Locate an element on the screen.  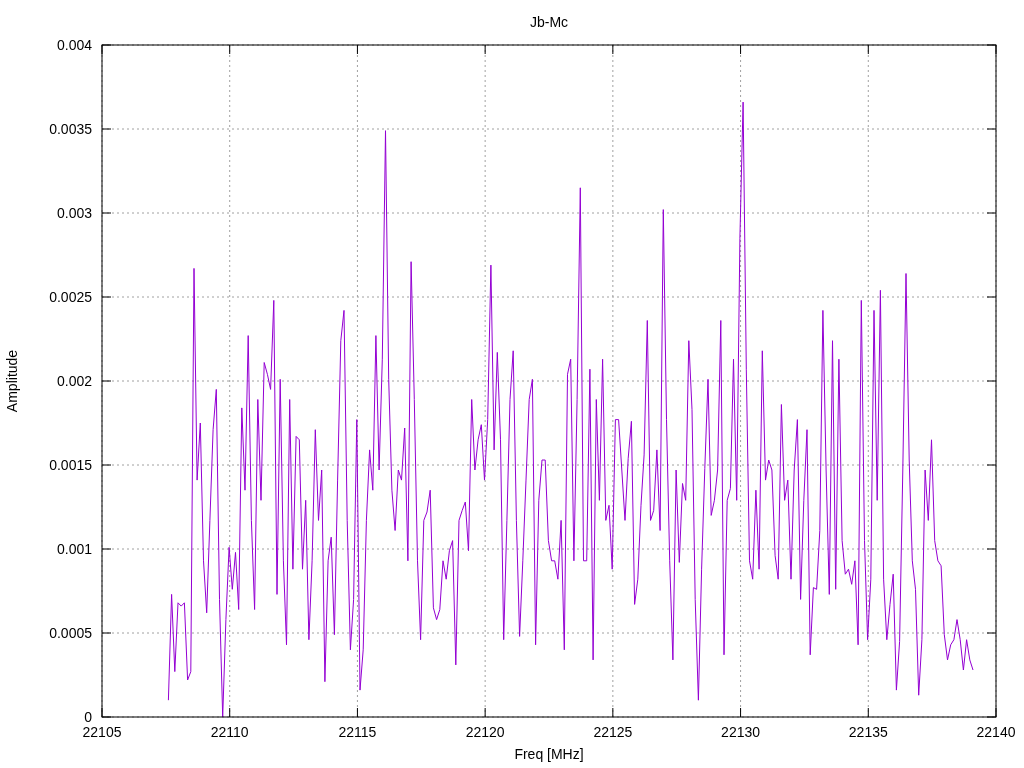
x-tick-label: 22105 is located at coordinates (102, 732).